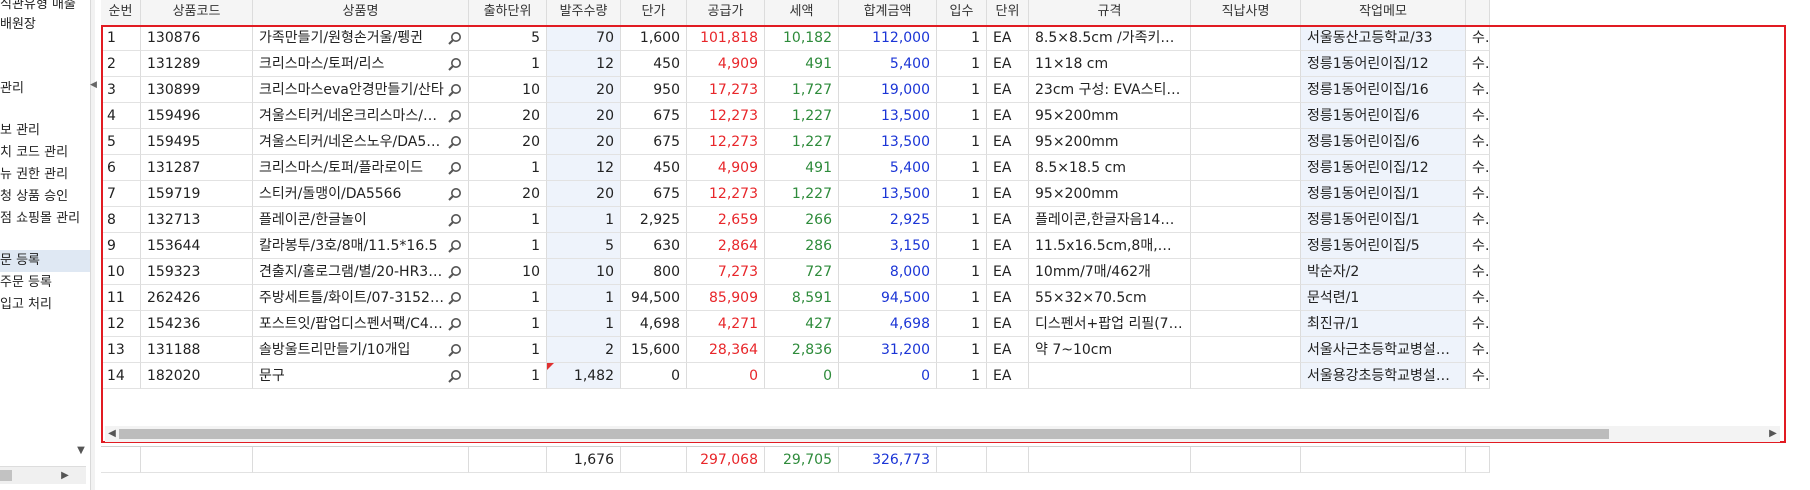  Describe the element at coordinates (726, 194) in the screenshot. I see `cell-supply: 12,273` at that location.